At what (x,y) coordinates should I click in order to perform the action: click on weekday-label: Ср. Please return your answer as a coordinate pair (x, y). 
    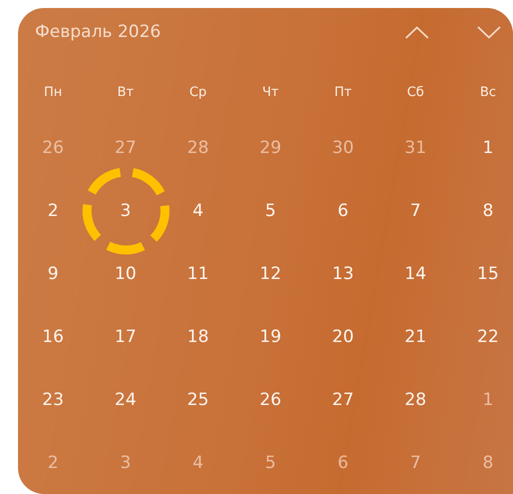
    Looking at the image, I should click on (198, 92).